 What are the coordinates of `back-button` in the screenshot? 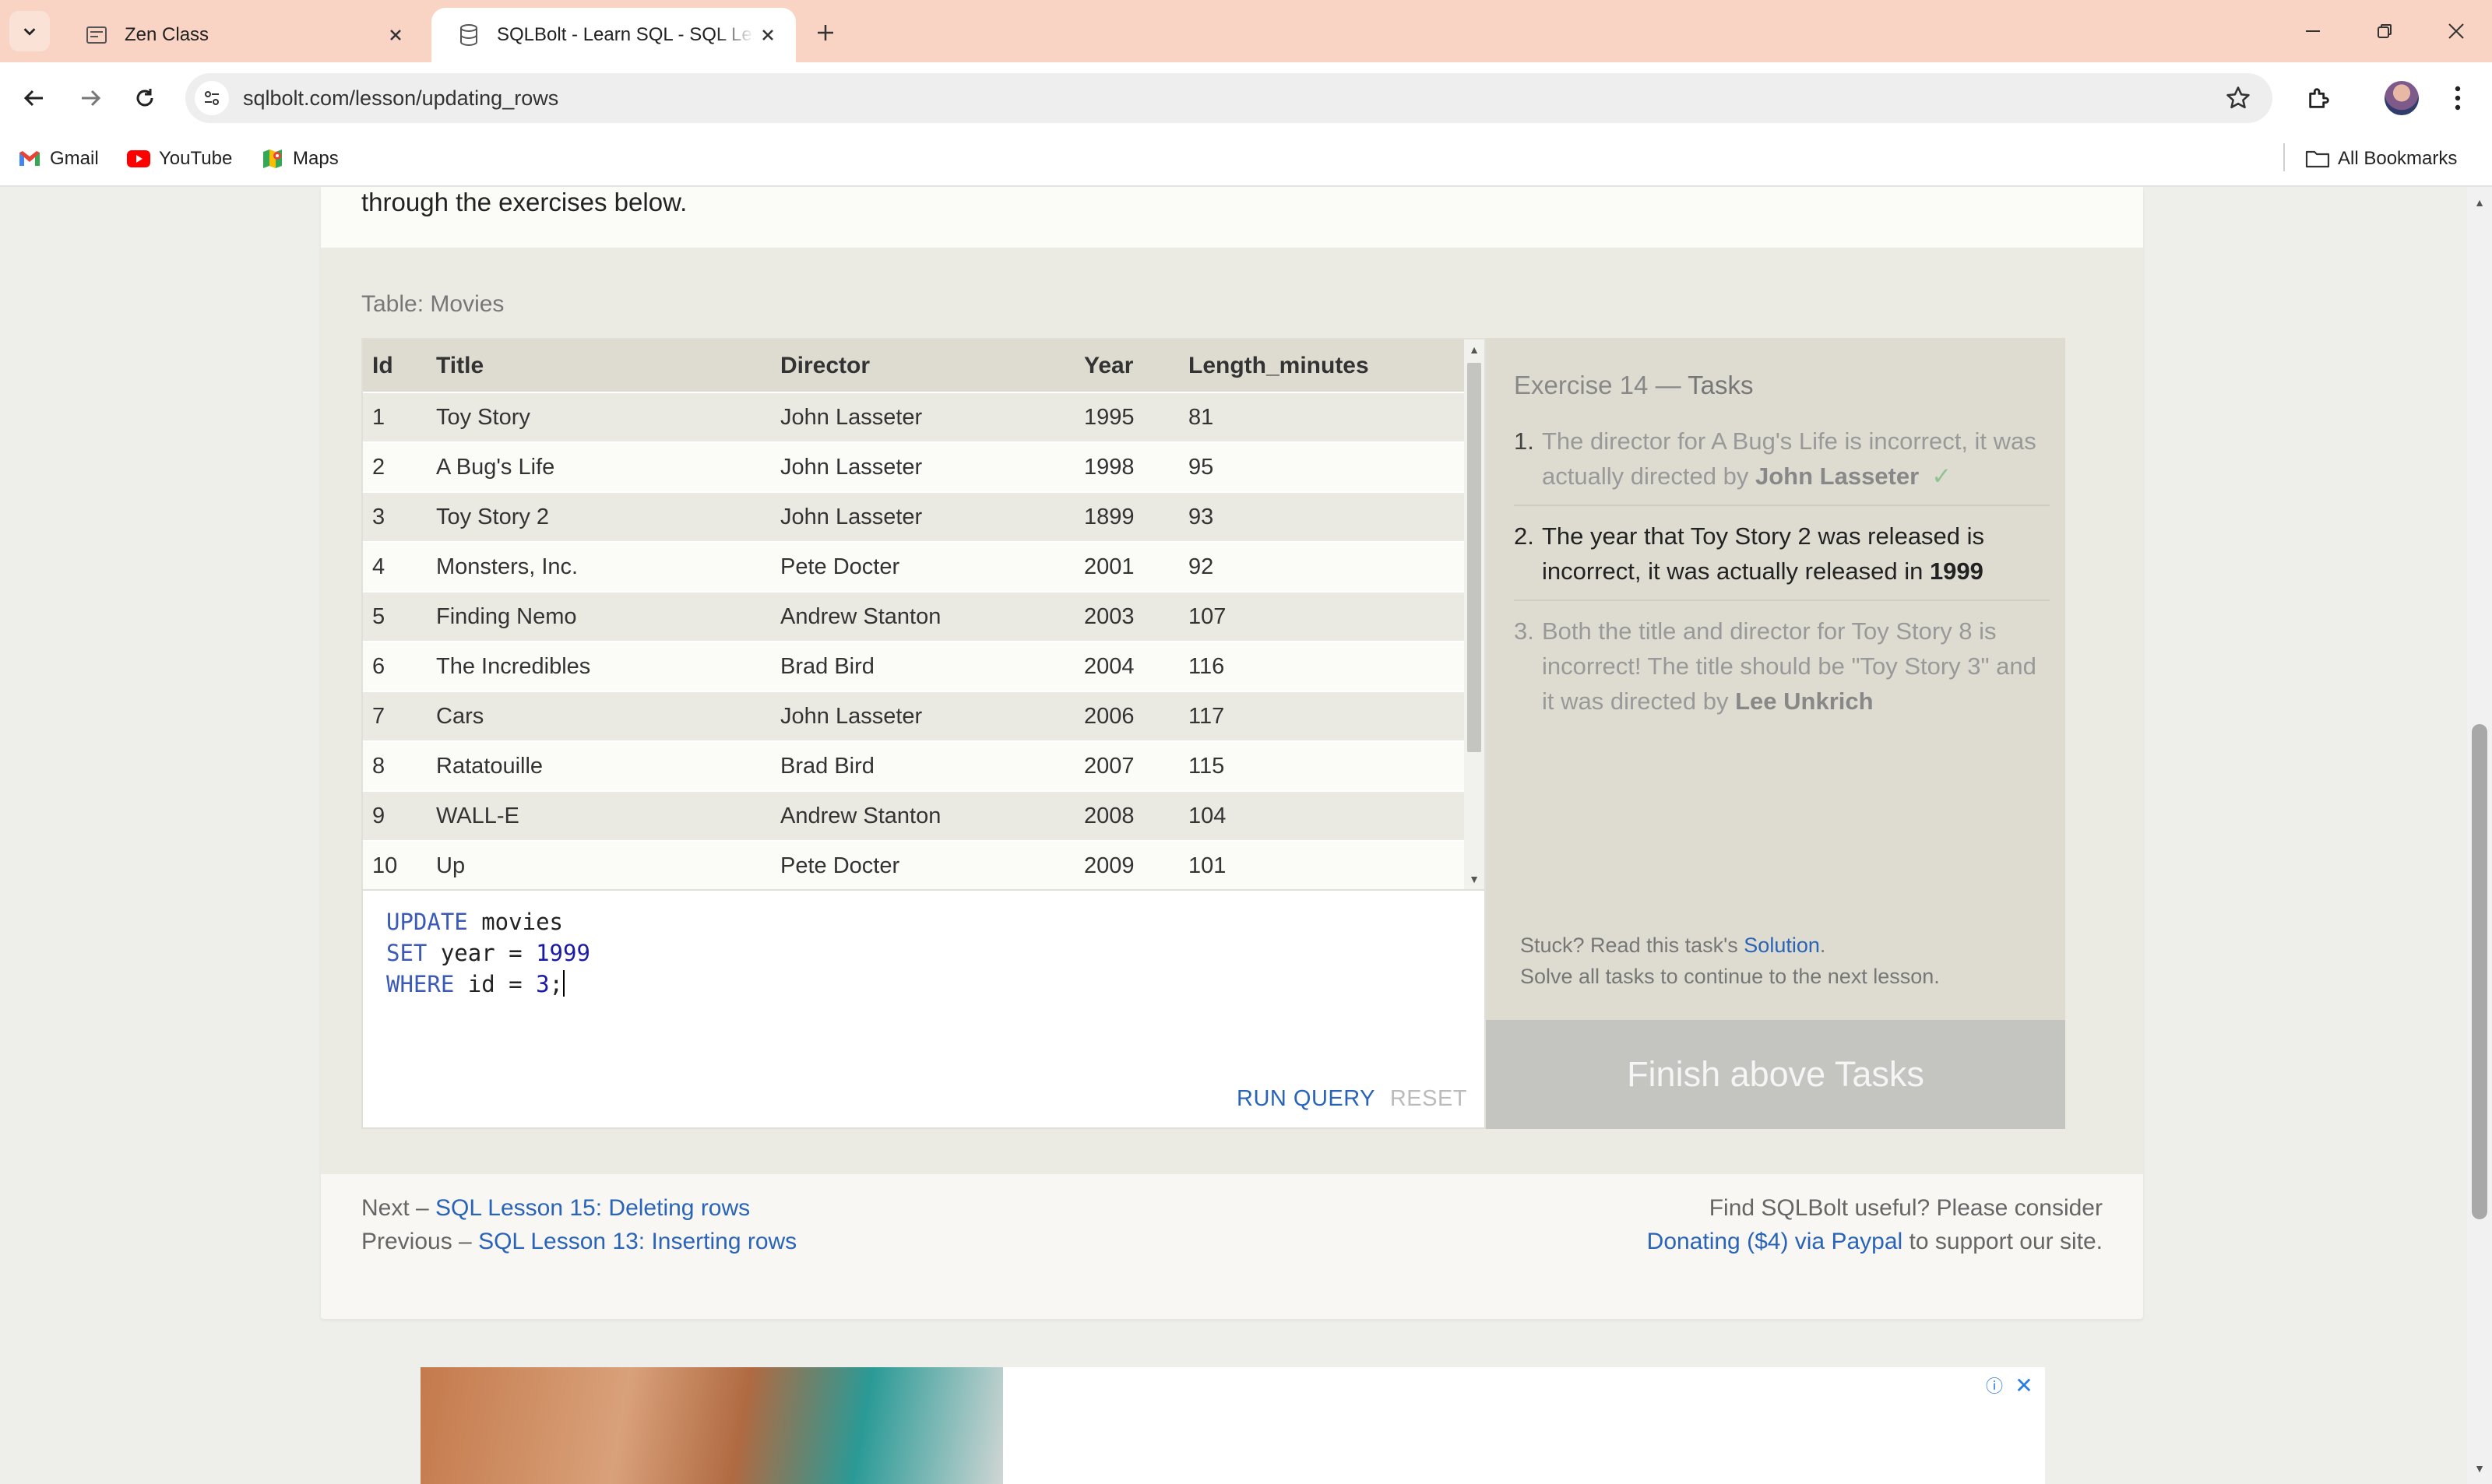 It's located at (34, 98).